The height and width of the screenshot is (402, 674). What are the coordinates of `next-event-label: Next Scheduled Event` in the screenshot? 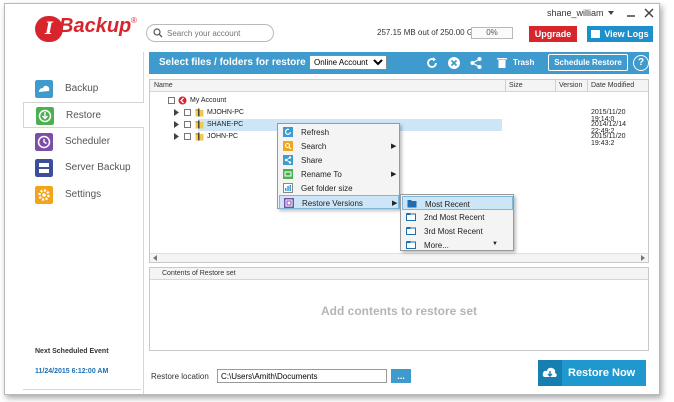 It's located at (72, 351).